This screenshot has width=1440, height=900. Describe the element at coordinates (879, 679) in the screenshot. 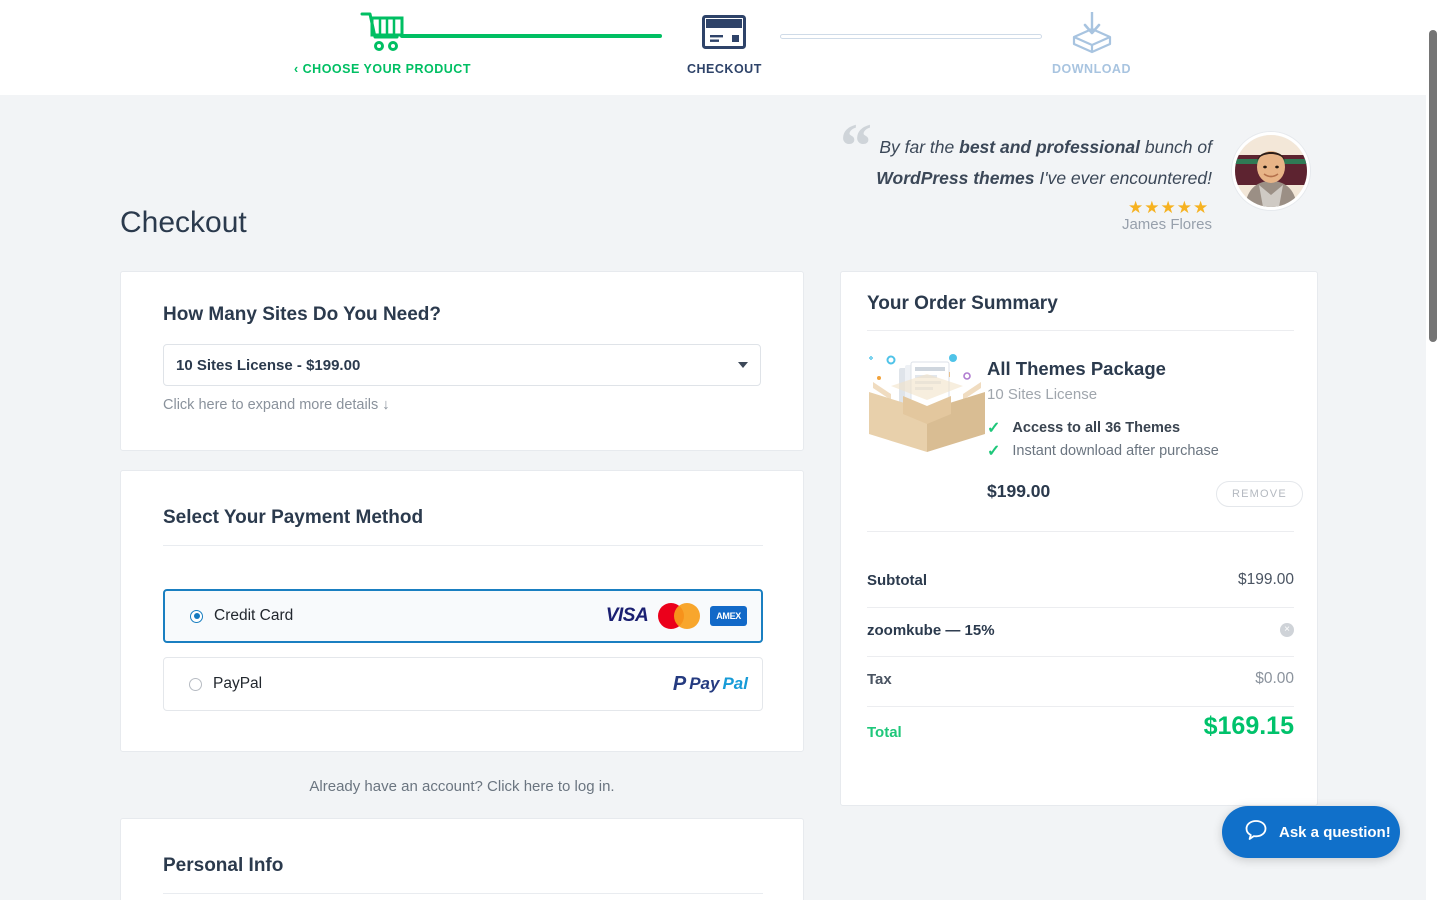

I see `tax-label: Tax` at that location.